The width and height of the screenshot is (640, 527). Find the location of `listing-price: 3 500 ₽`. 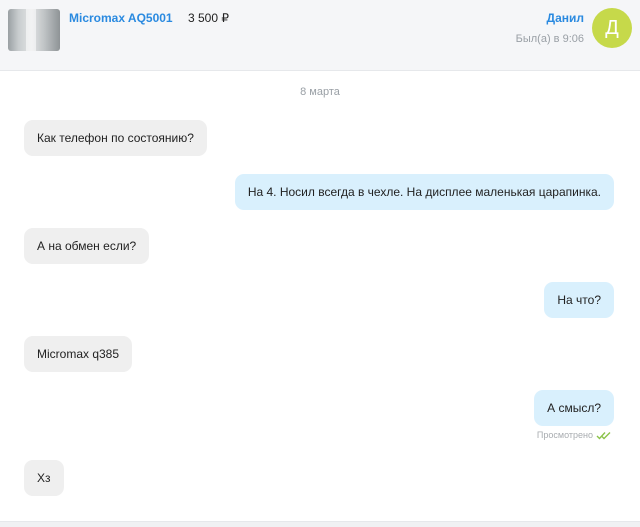

listing-price: 3 500 ₽ is located at coordinates (208, 18).